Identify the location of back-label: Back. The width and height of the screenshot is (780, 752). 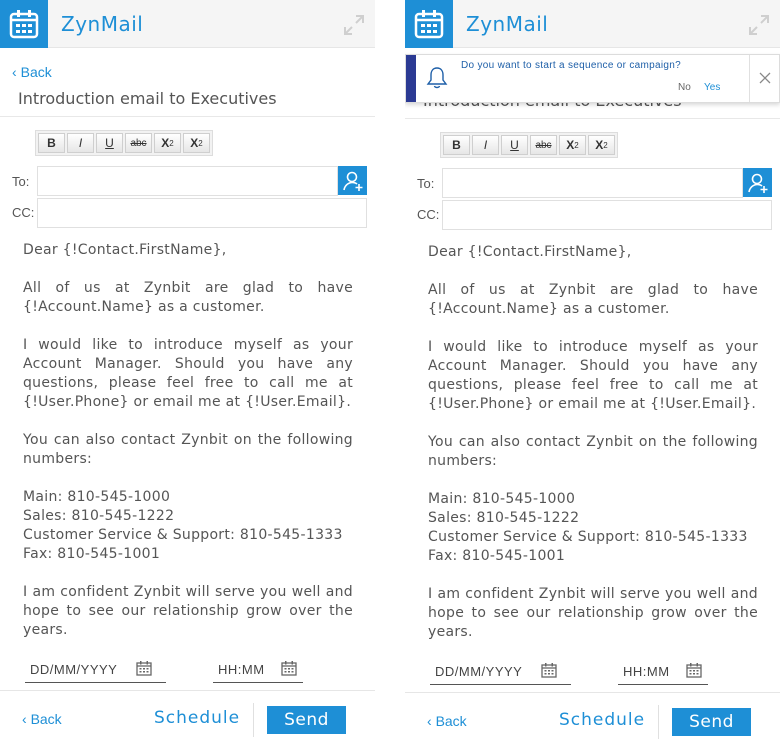
(36, 72).